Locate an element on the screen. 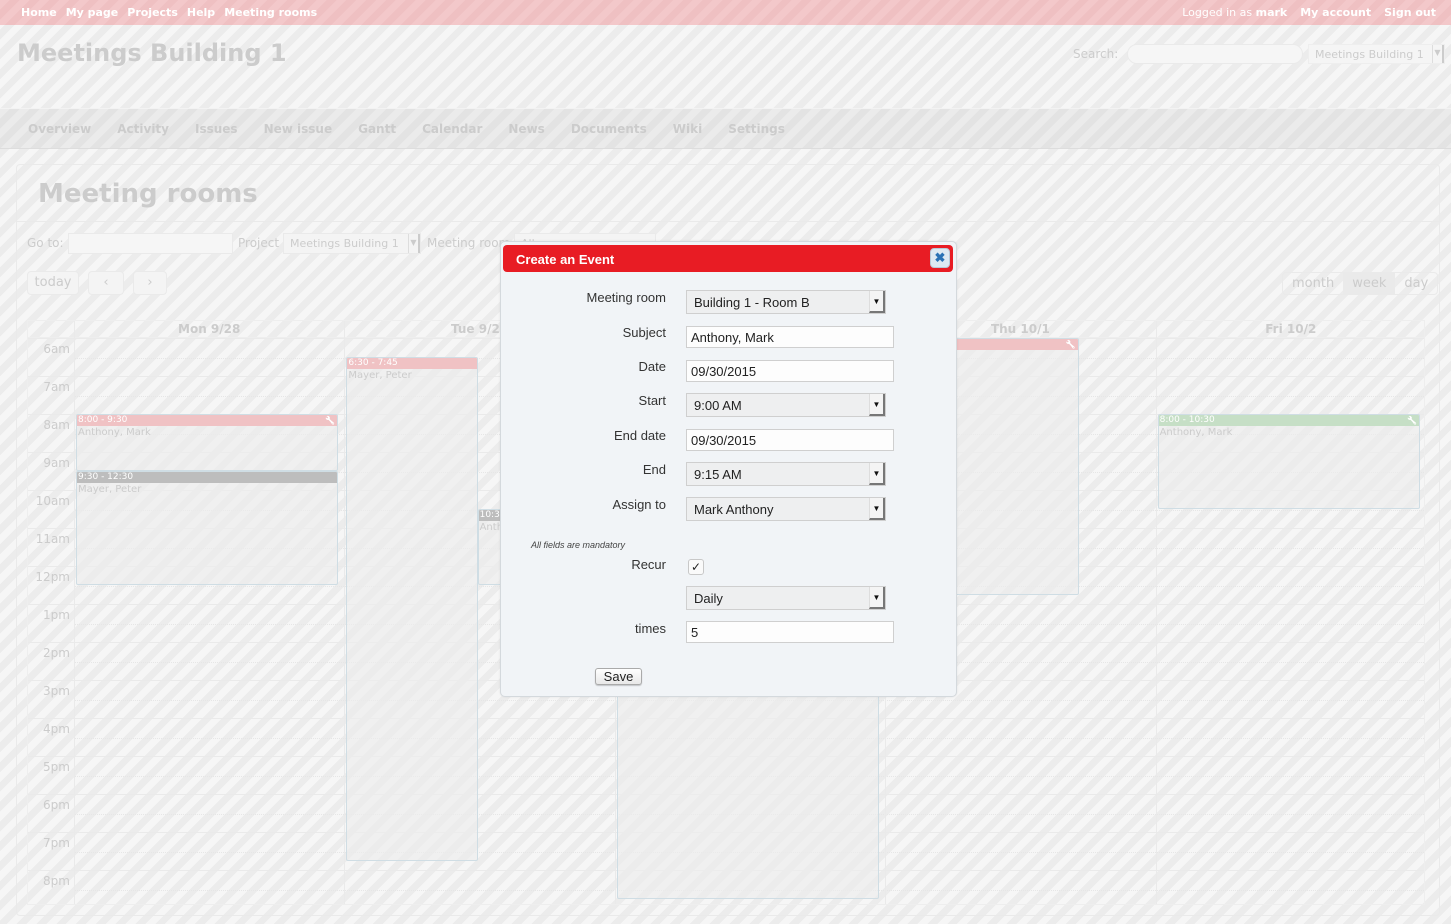  project-filter-label: Project is located at coordinates (259, 243).